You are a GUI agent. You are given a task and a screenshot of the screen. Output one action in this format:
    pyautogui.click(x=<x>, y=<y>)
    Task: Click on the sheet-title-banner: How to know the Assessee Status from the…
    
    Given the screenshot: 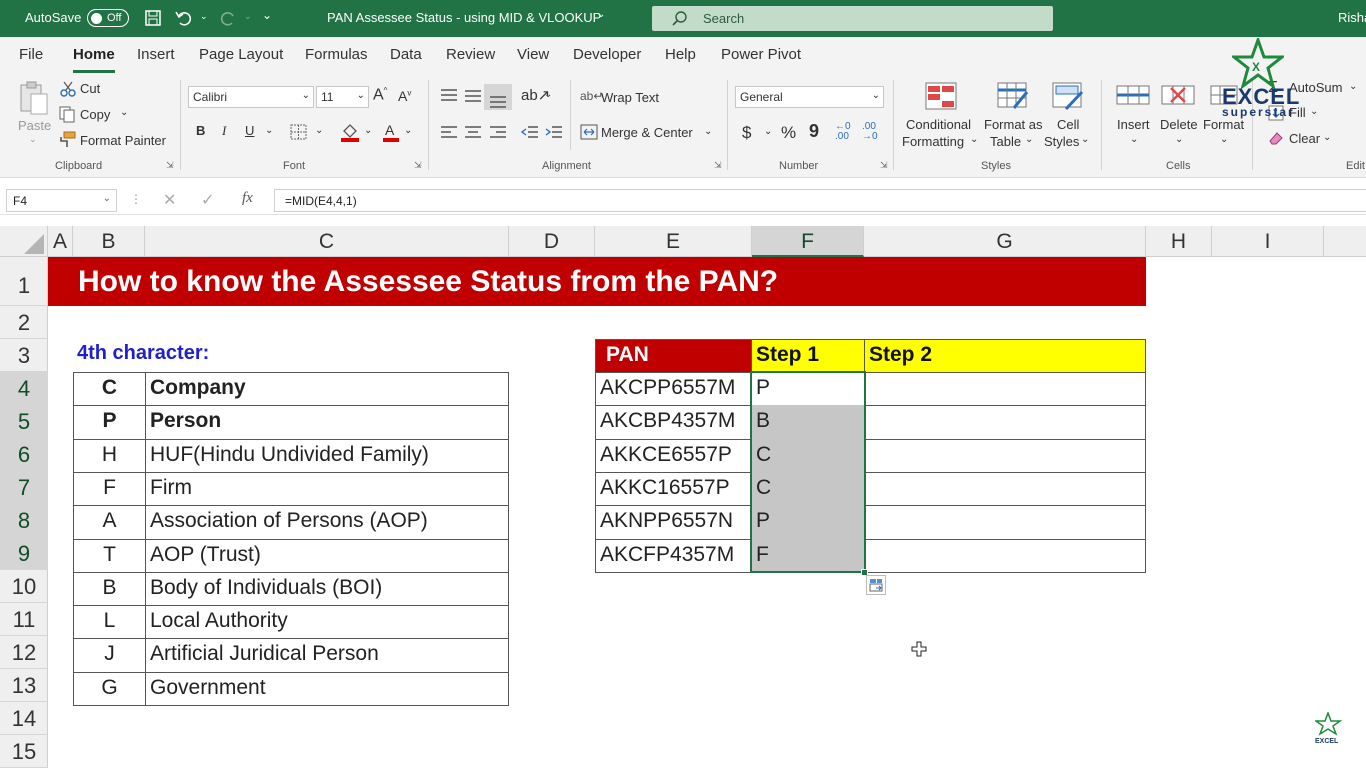 What is the action you would take?
    pyautogui.click(x=597, y=281)
    